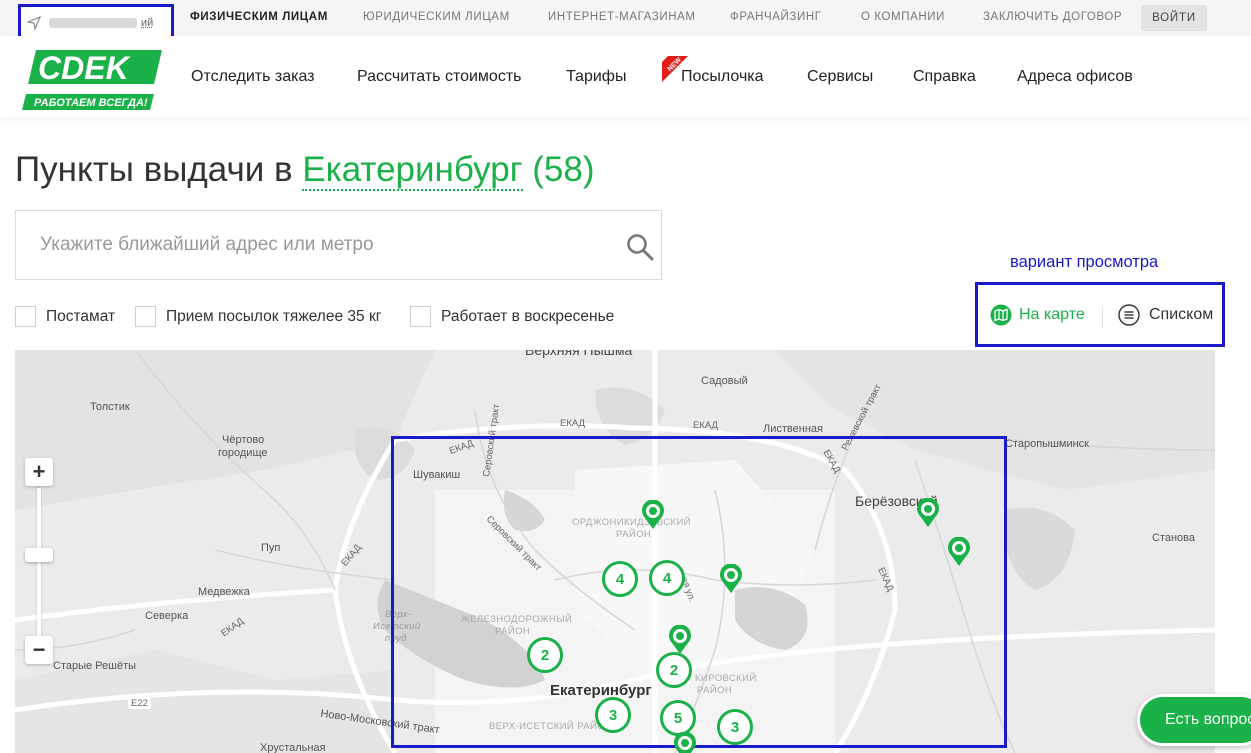  Describe the element at coordinates (563, 169) in the screenshot. I see `title-count: (58)` at that location.